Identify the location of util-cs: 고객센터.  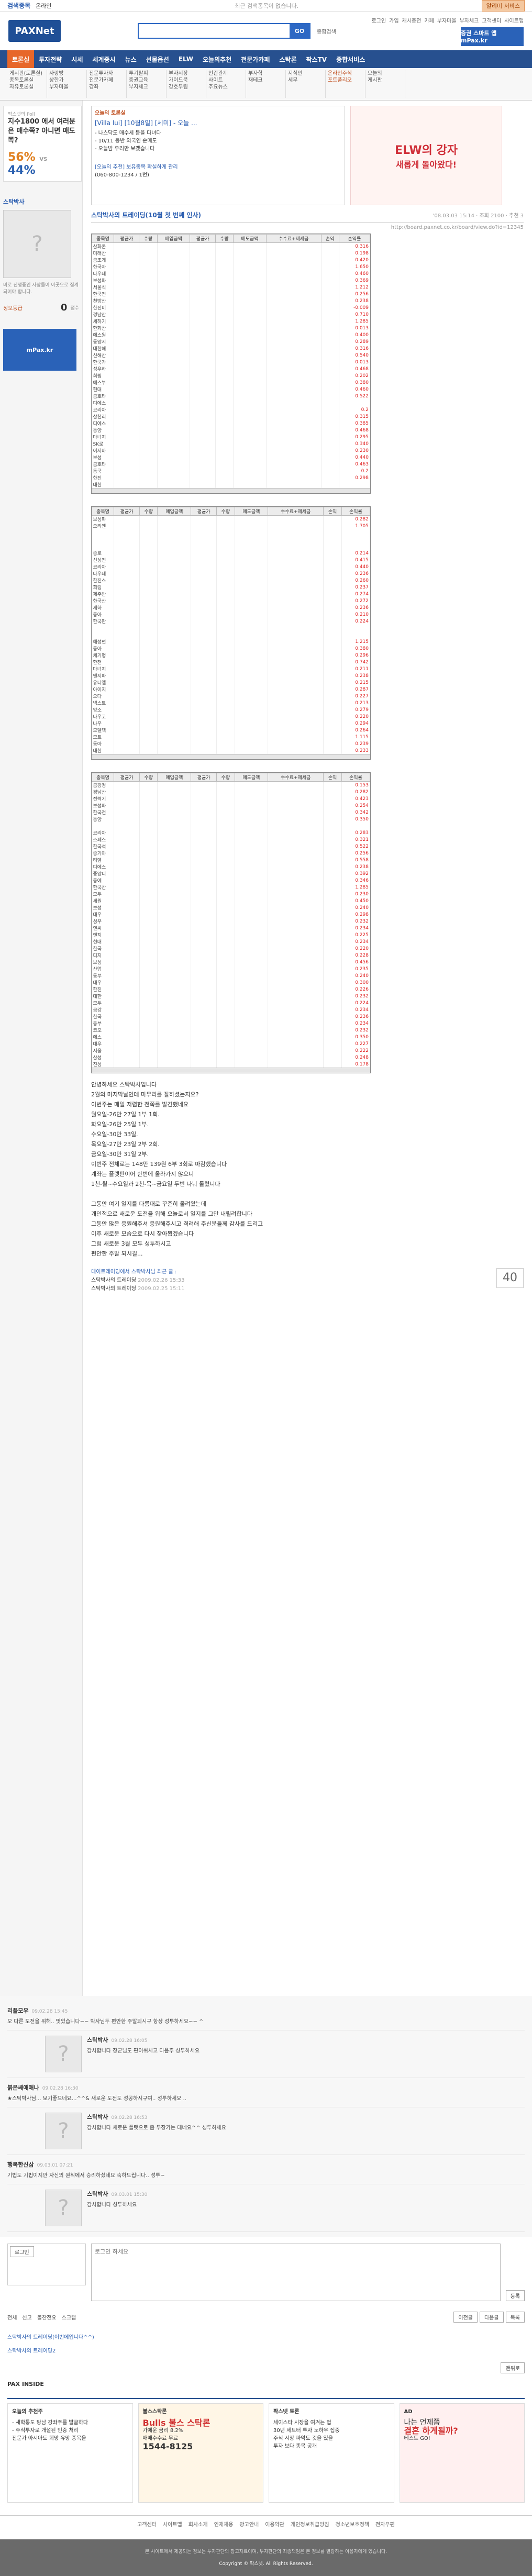
(491, 20).